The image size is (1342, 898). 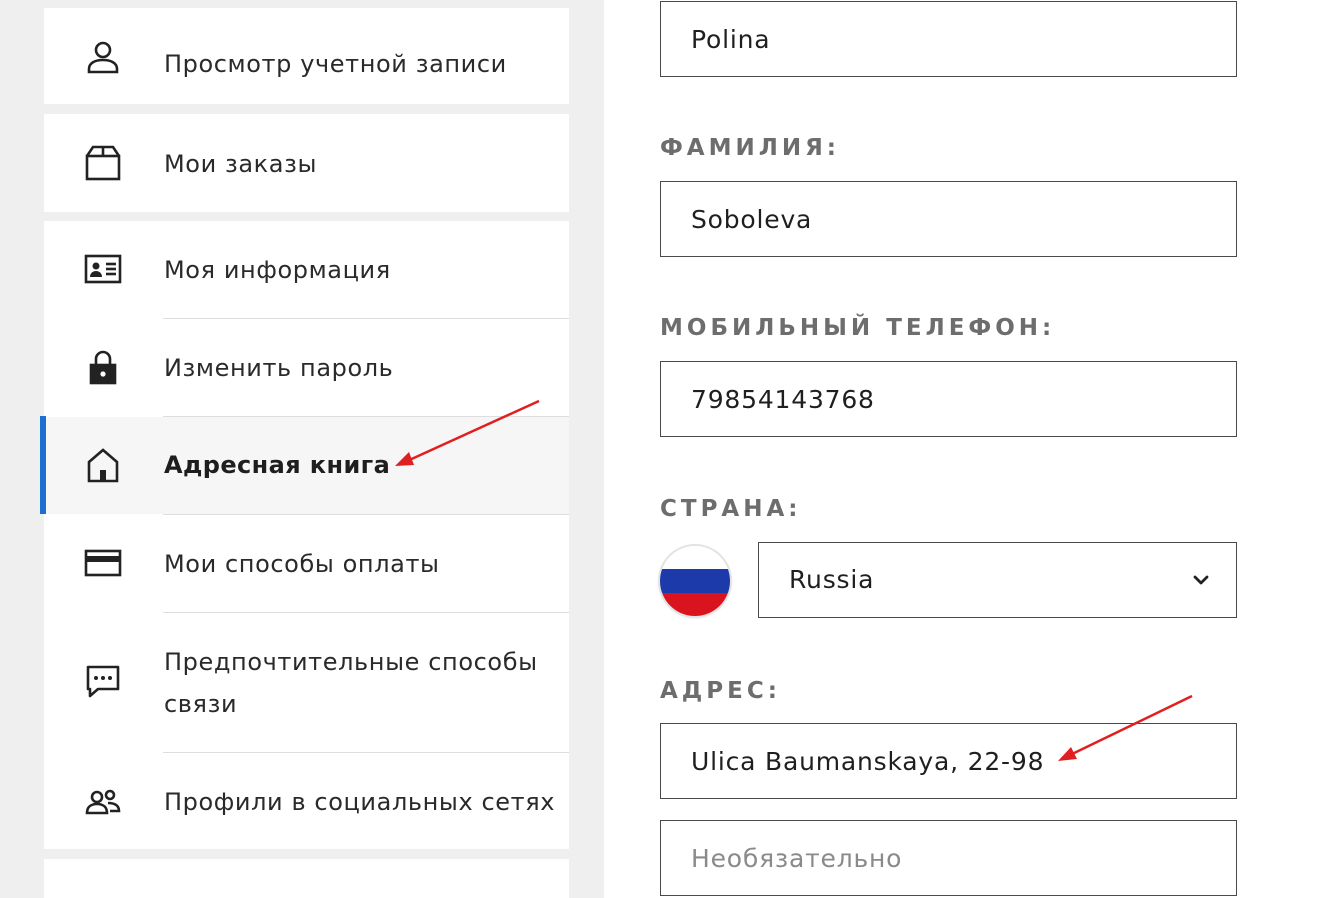 What do you see at coordinates (103, 563) in the screenshot?
I see `credit-card-icon` at bounding box center [103, 563].